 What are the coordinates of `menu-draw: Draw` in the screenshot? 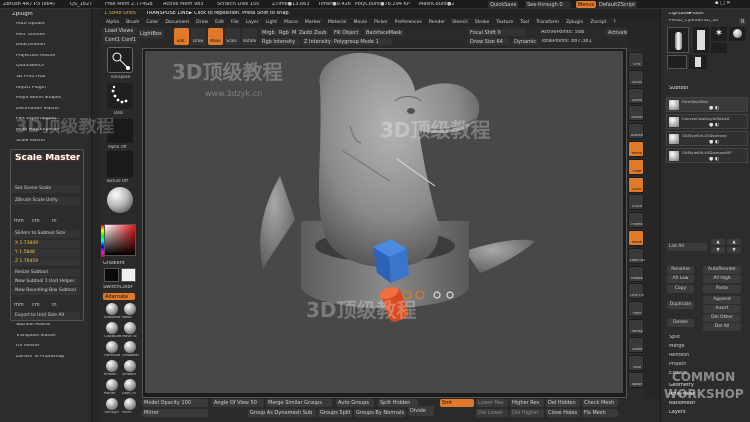 It's located at (202, 22).